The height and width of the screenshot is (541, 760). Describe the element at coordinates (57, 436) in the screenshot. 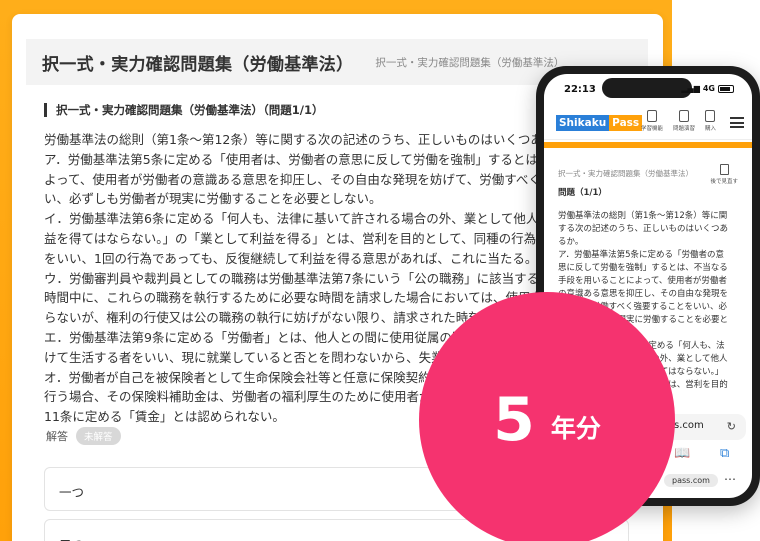

I see `answer-label: 解答` at that location.